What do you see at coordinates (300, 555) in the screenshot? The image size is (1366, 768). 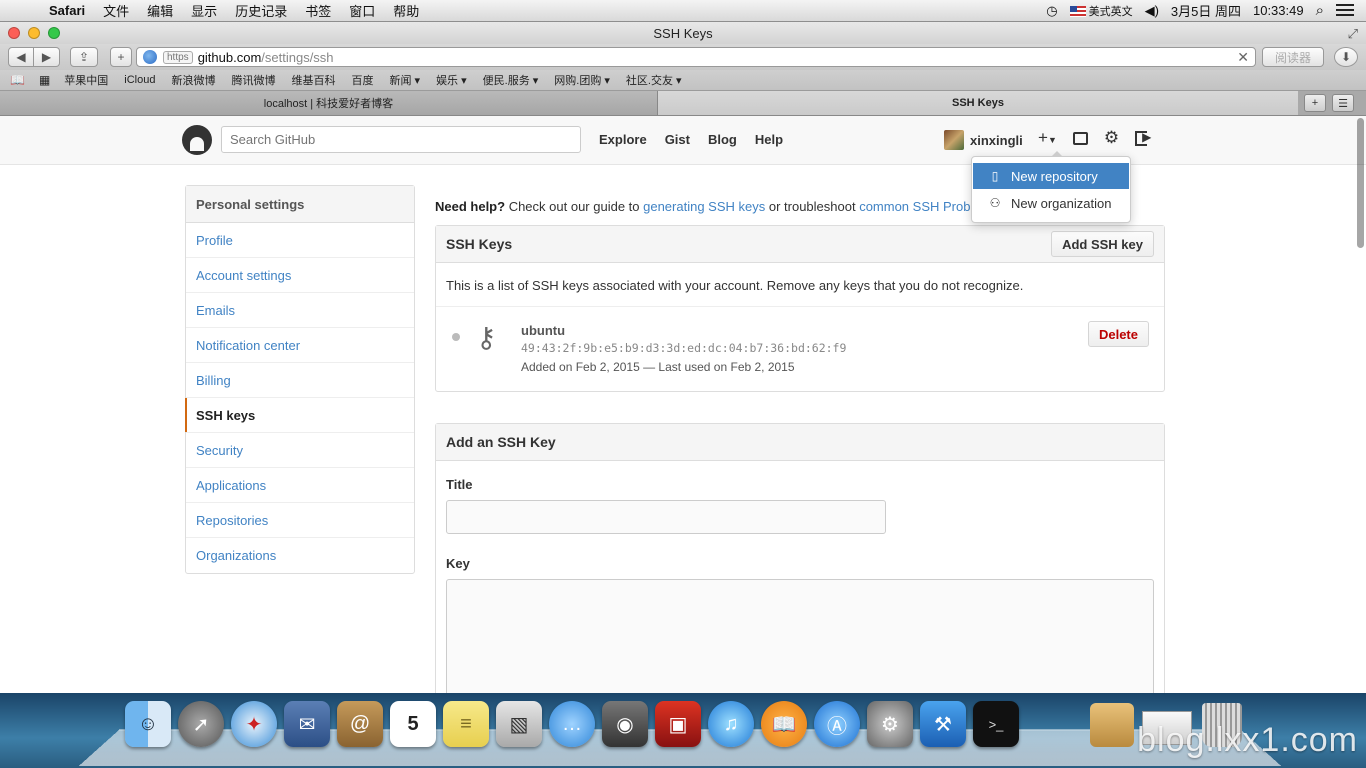 I see `sidebar-item-organizations: Organizations` at bounding box center [300, 555].